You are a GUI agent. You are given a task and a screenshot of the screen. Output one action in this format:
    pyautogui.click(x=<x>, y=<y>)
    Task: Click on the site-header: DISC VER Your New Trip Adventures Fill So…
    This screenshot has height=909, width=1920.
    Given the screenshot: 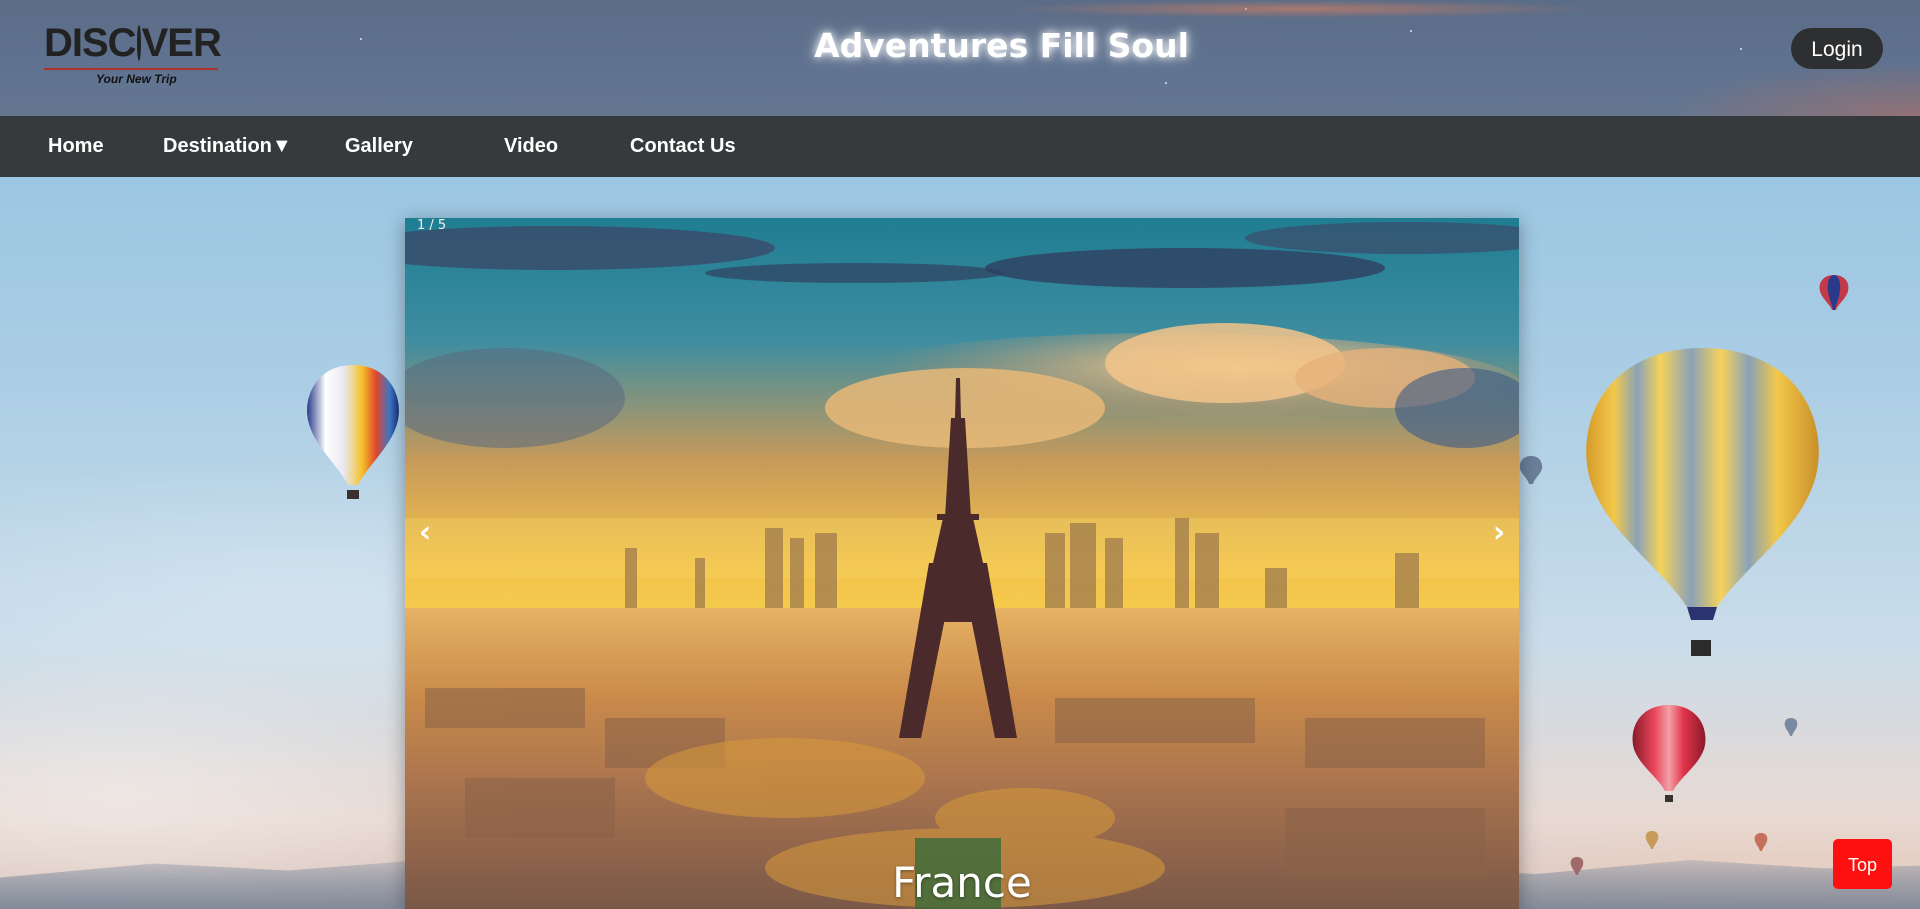 What is the action you would take?
    pyautogui.click(x=960, y=58)
    